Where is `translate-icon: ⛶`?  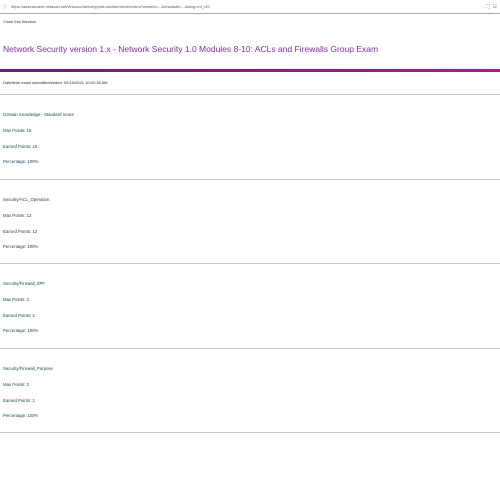
translate-icon: ⛶ is located at coordinates (488, 7).